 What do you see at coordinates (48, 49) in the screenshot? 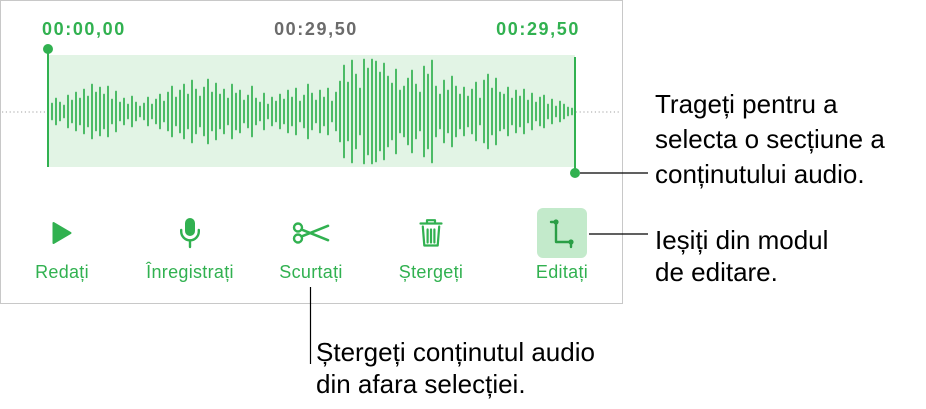
I see `selection-start-handle-knob` at bounding box center [48, 49].